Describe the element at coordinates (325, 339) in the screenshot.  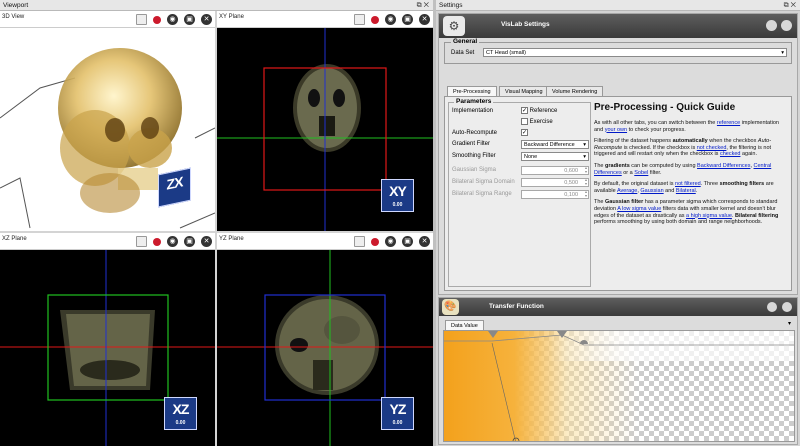
I see `pane-yz-plane: YZ Plane ◉ ▣ ✕ YZ 0.00` at that location.